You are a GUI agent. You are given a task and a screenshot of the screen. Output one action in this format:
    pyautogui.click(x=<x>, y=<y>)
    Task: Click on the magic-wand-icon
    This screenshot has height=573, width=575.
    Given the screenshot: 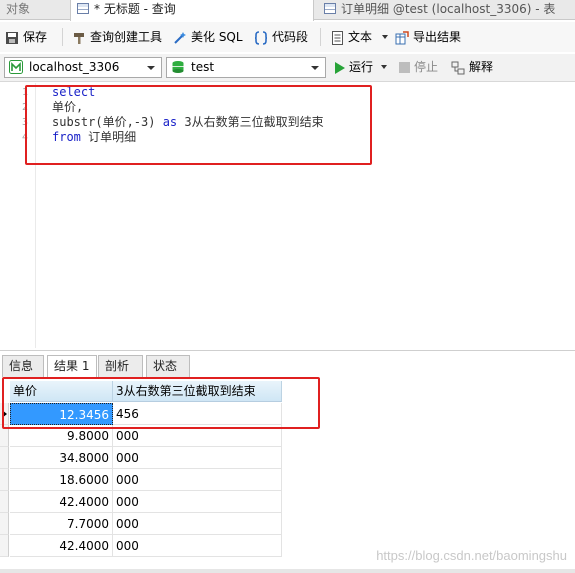 What is the action you would take?
    pyautogui.click(x=180, y=37)
    